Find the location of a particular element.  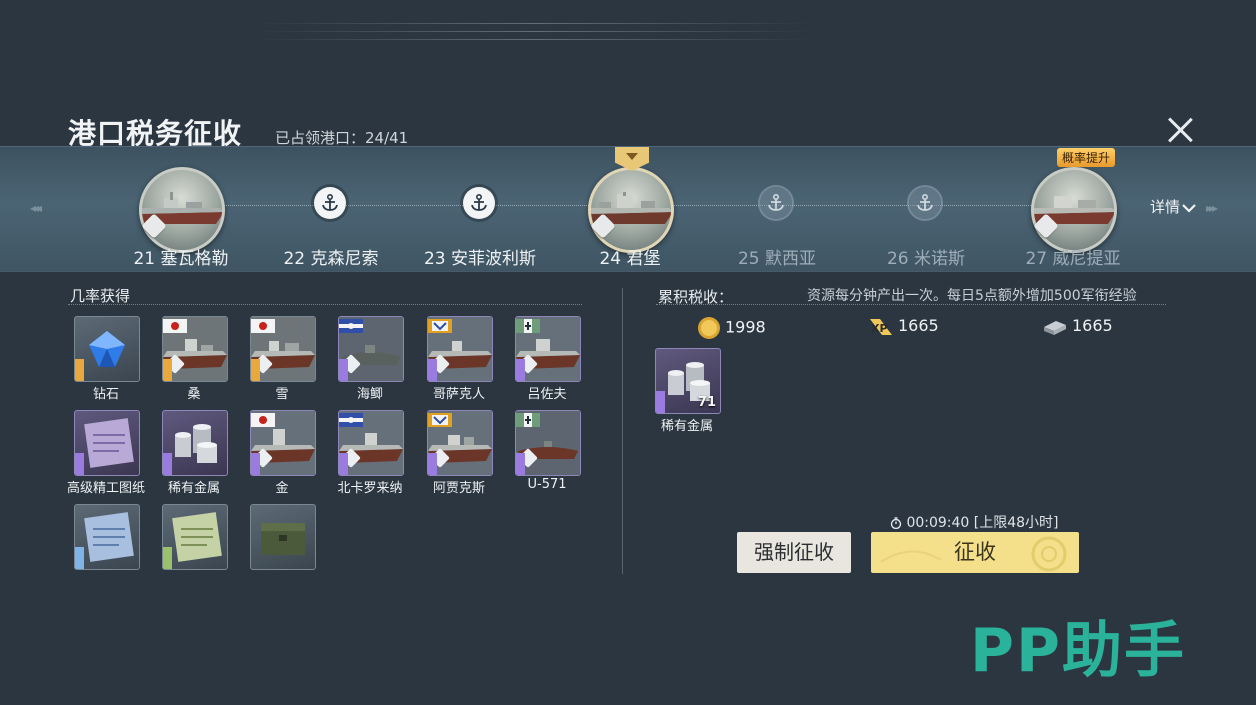

item-label: 北卡罗来纳 is located at coordinates (370, 488).